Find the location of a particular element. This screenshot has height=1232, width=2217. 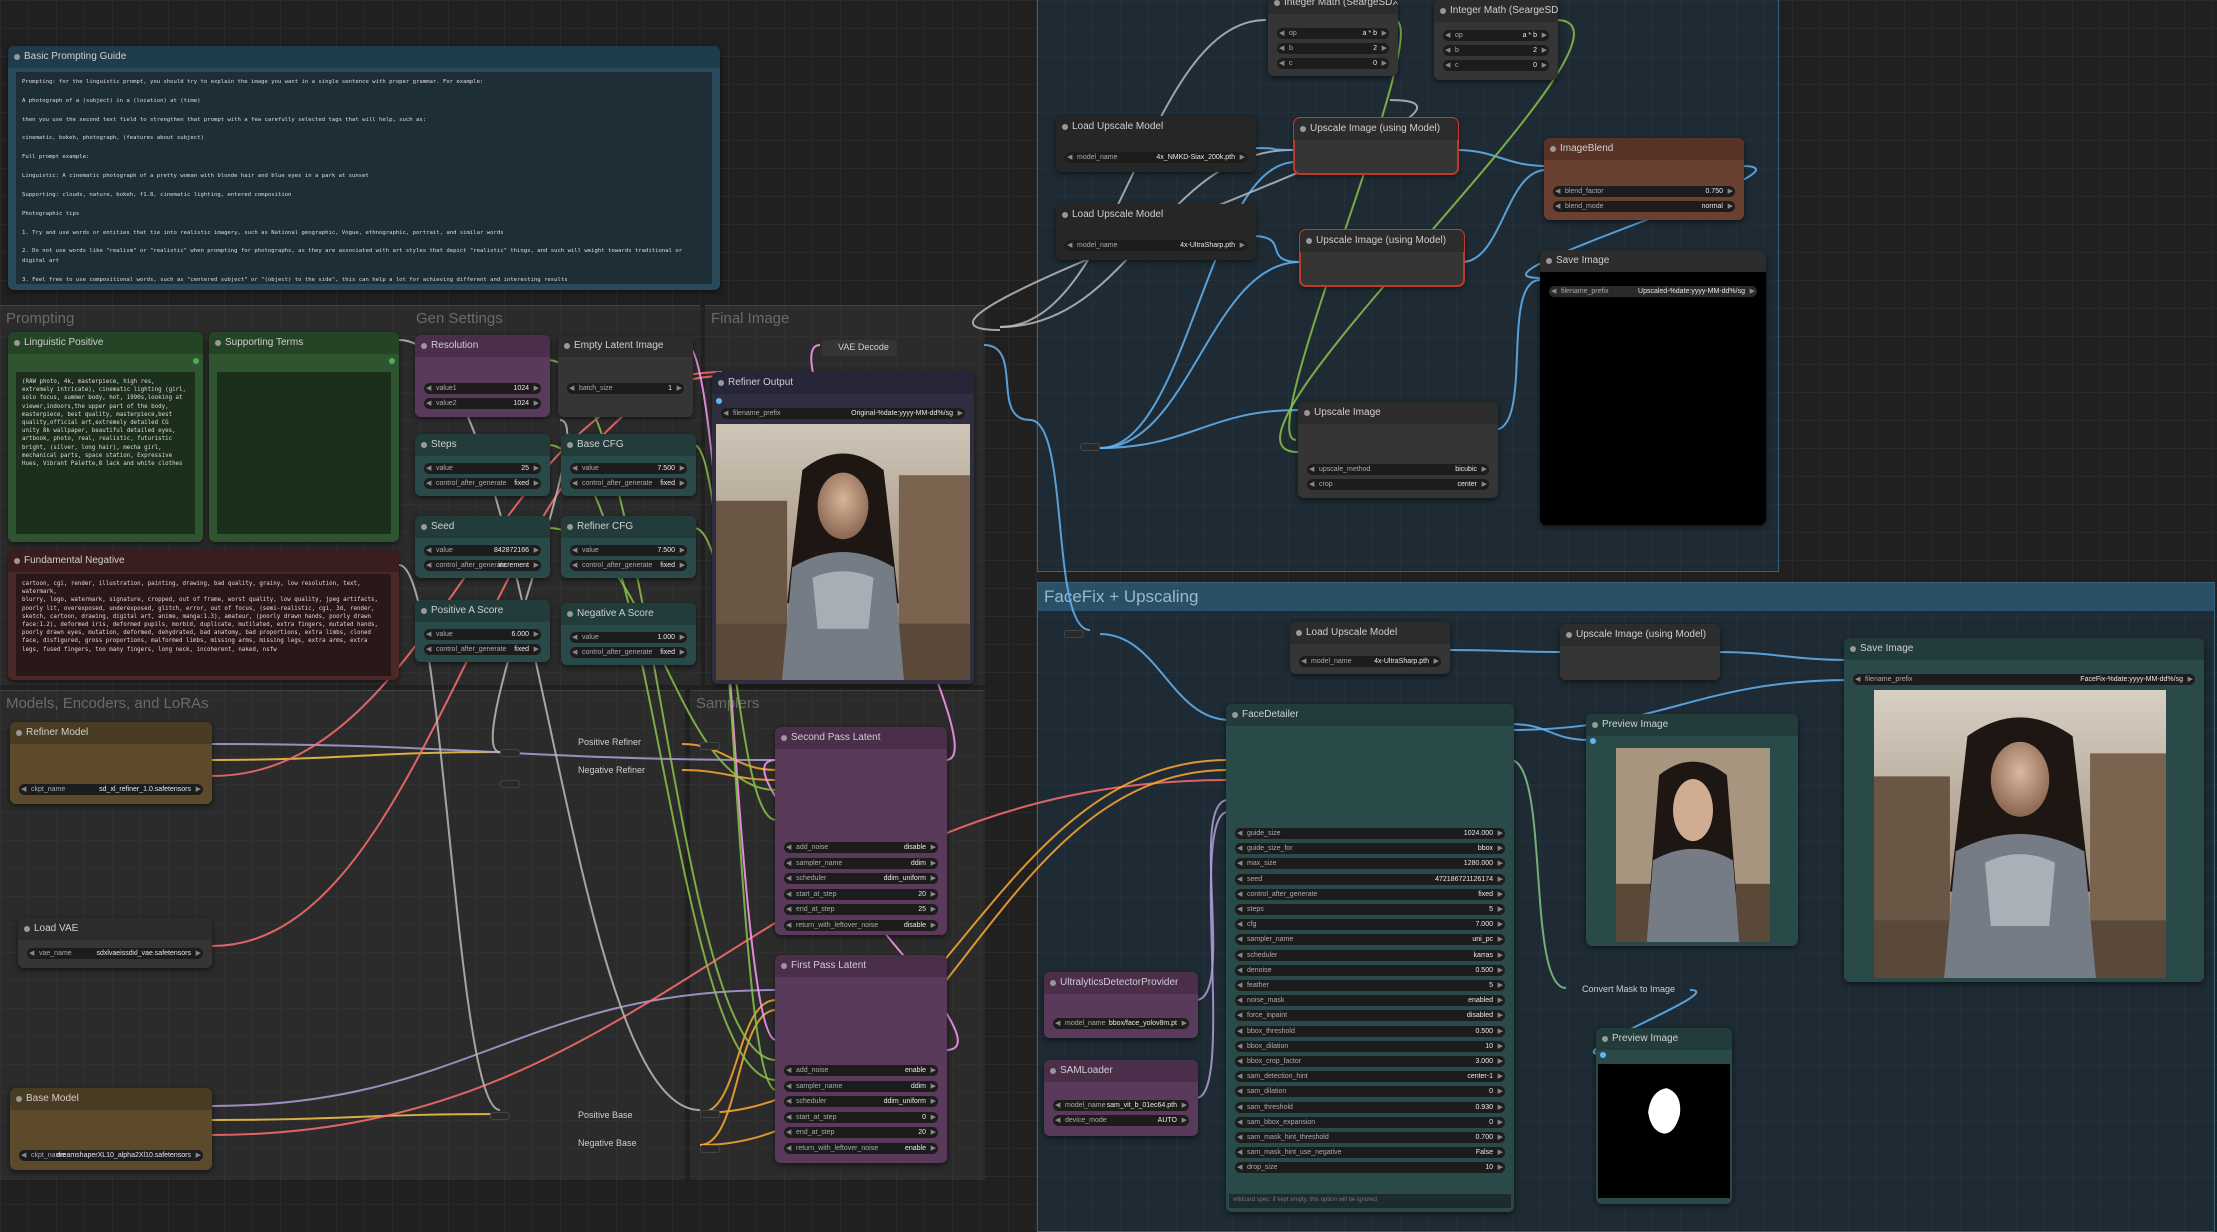

return-with-leftover-noise-widget: return_with_leftover_noise disable is located at coordinates (861, 925).